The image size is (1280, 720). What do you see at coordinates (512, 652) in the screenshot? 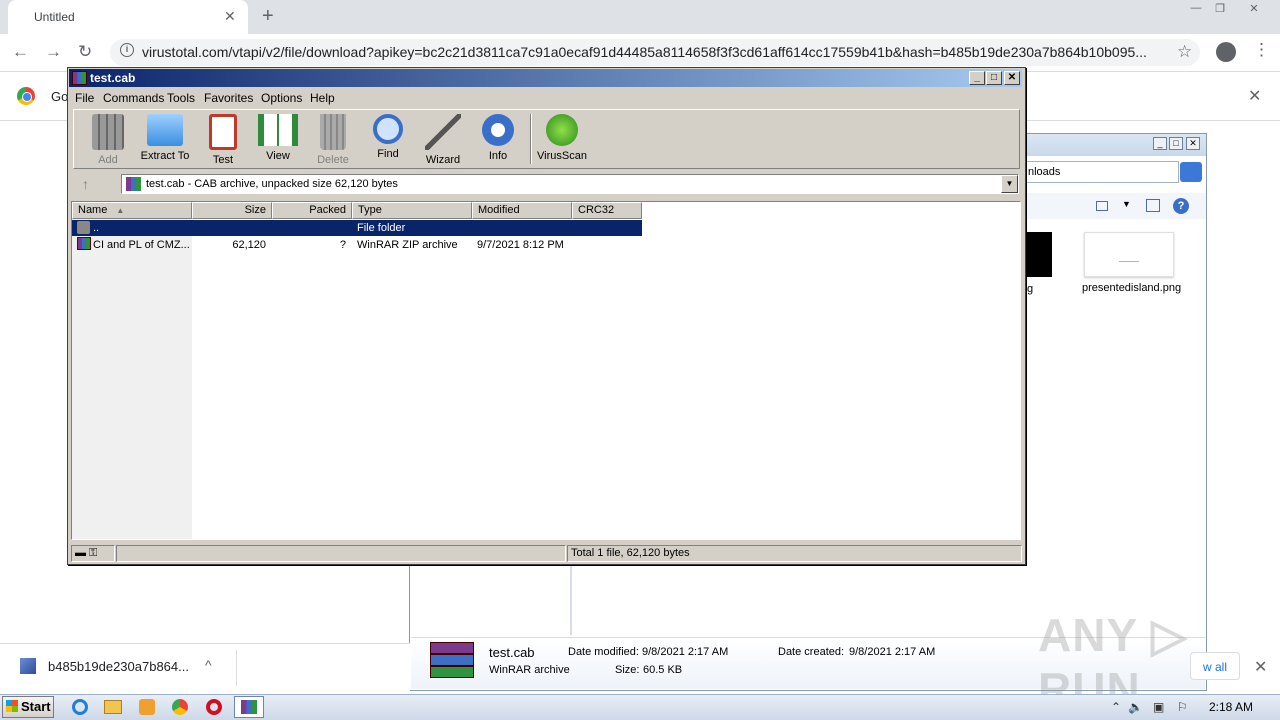
I see `details-file-name: test.cab` at bounding box center [512, 652].